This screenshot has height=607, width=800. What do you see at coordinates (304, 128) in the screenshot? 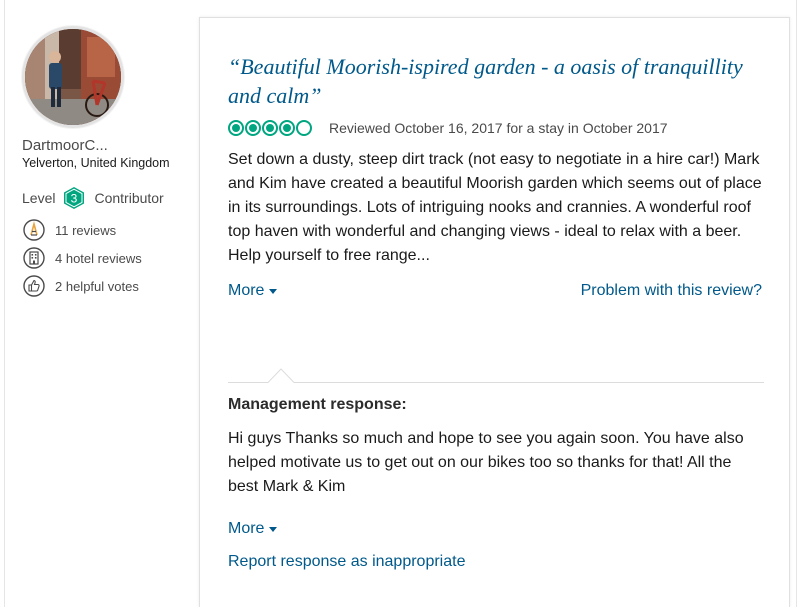
I see `rating-bubble-empty-icon` at bounding box center [304, 128].